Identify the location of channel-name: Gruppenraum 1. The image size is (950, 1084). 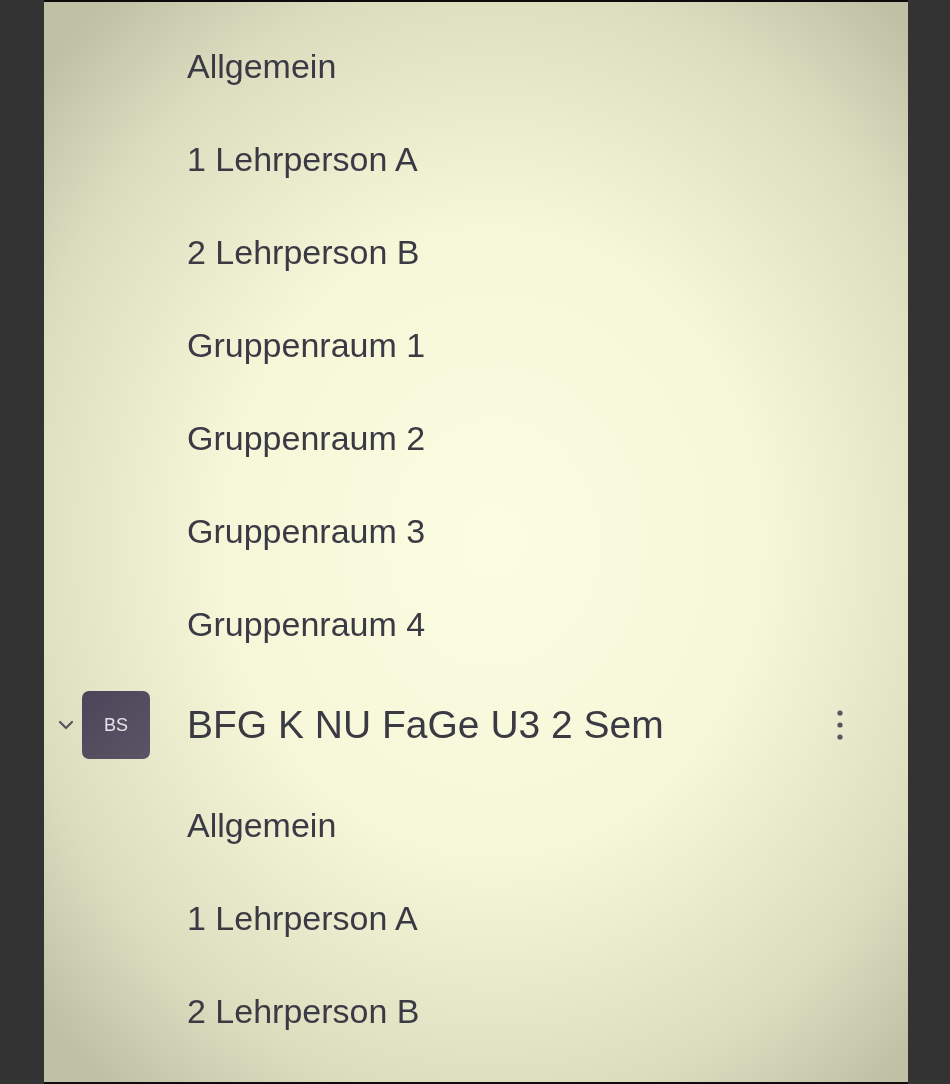
(306, 345).